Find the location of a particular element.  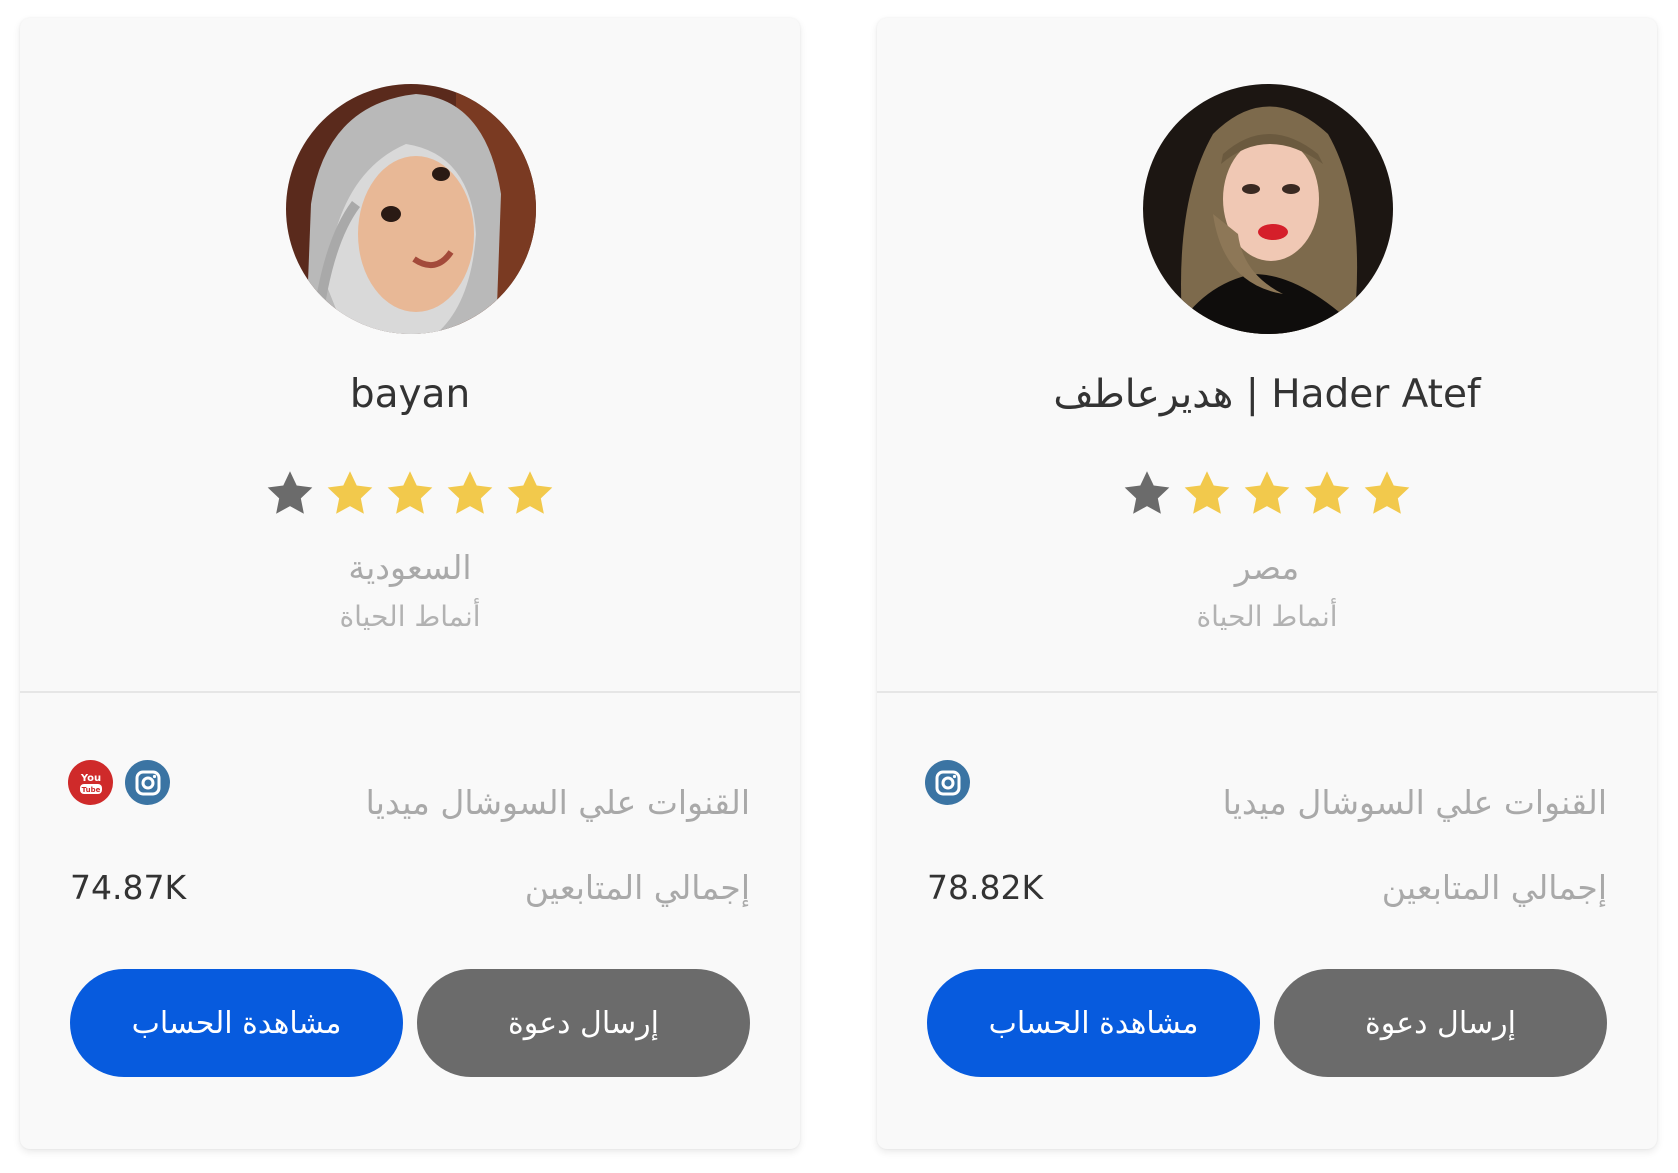

svg-text: You is located at coordinates (89, 778).